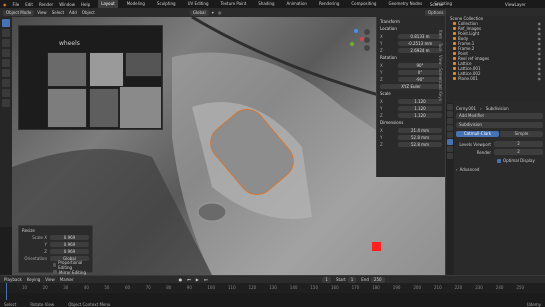 The width and height of the screenshot is (545, 307). What do you see at coordinates (181, 279) in the screenshot?
I see `record-icon: ●` at bounding box center [181, 279].